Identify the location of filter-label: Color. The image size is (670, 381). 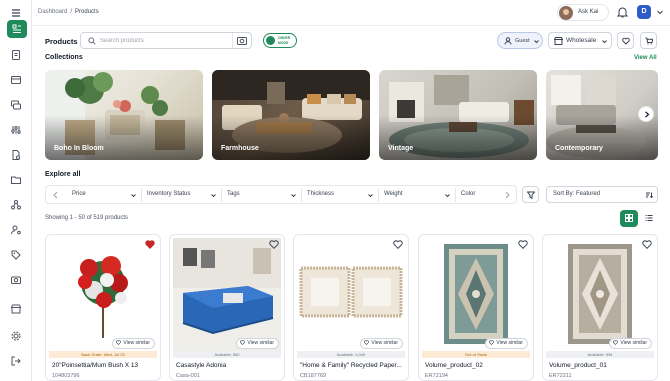
(468, 194).